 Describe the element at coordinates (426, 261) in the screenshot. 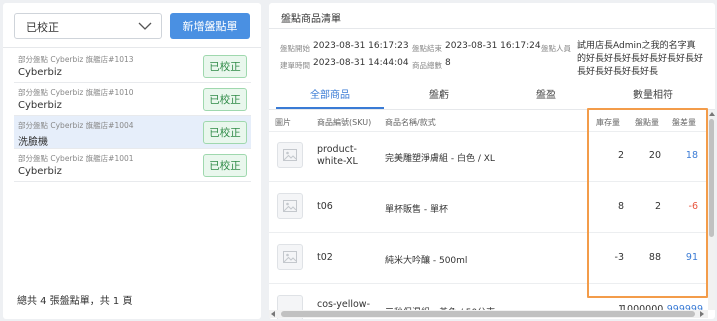

I see `product-name: 純米大吟釀 - 500ml` at that location.